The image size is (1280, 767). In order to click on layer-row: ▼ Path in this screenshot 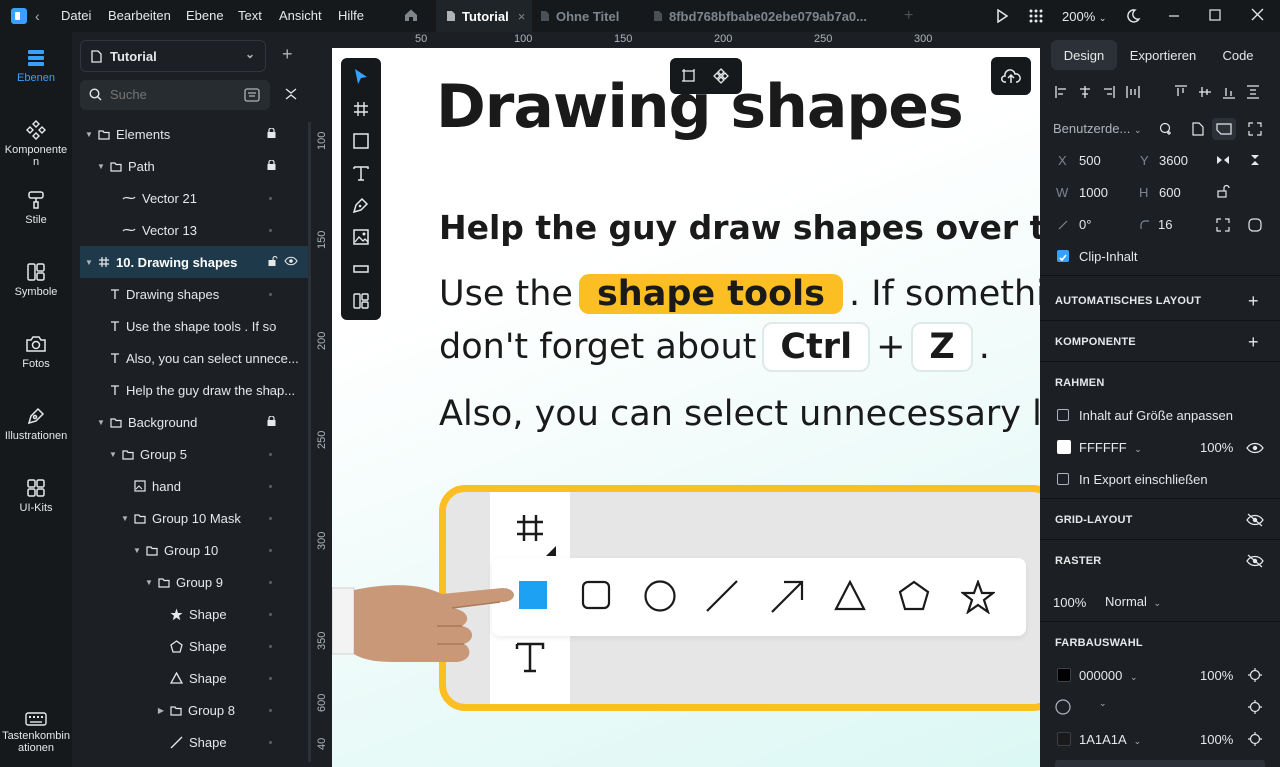, I will do `click(194, 166)`.